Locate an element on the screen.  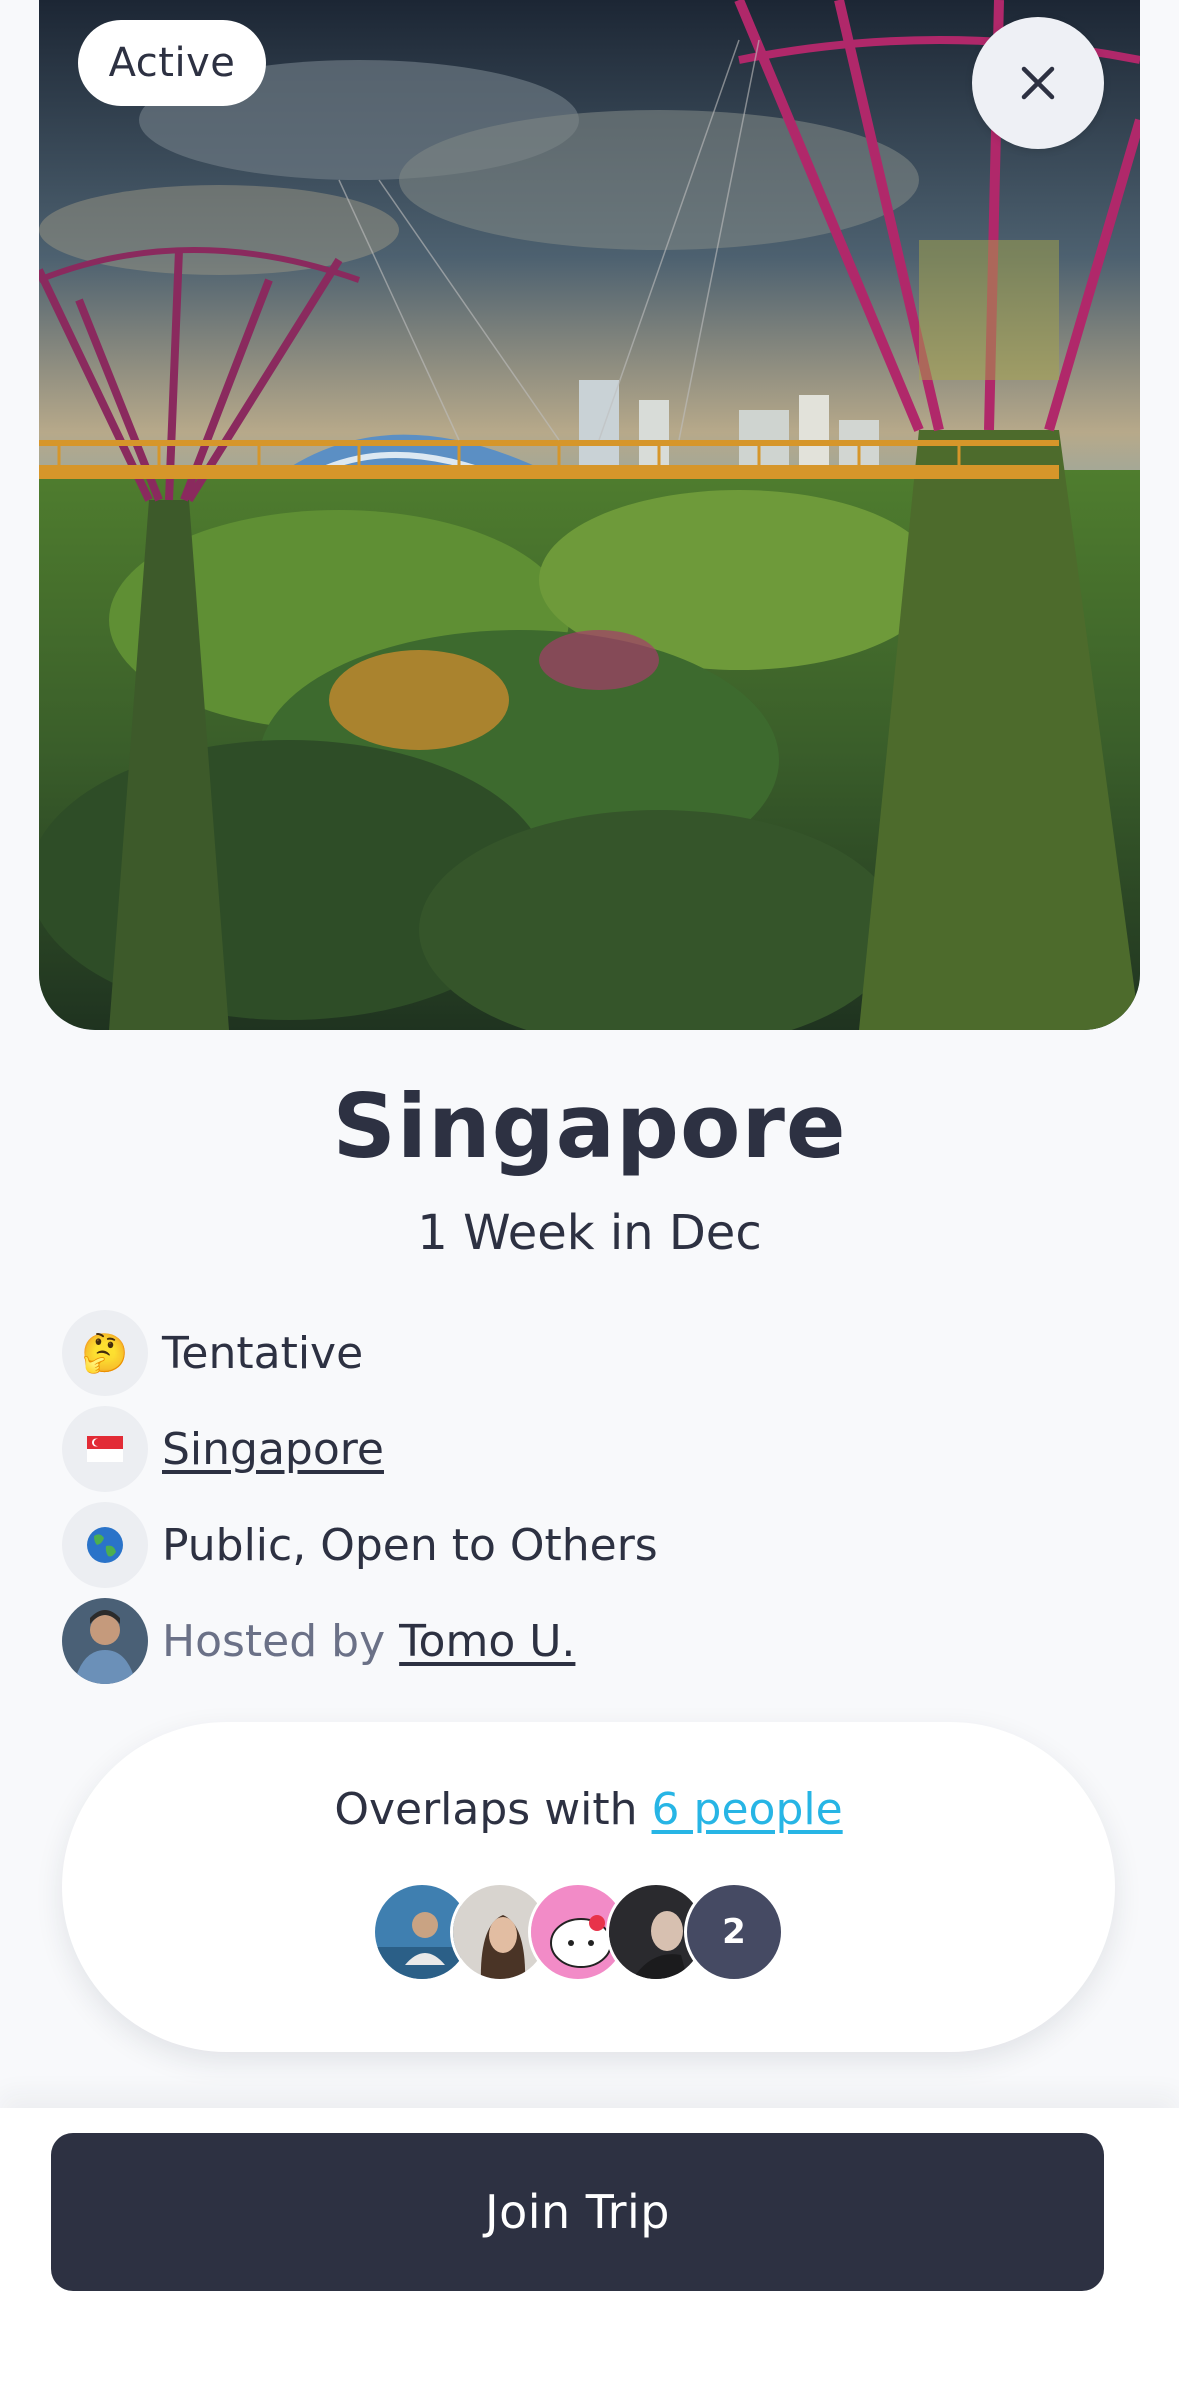
location-row: Singapore is located at coordinates (223, 1449).